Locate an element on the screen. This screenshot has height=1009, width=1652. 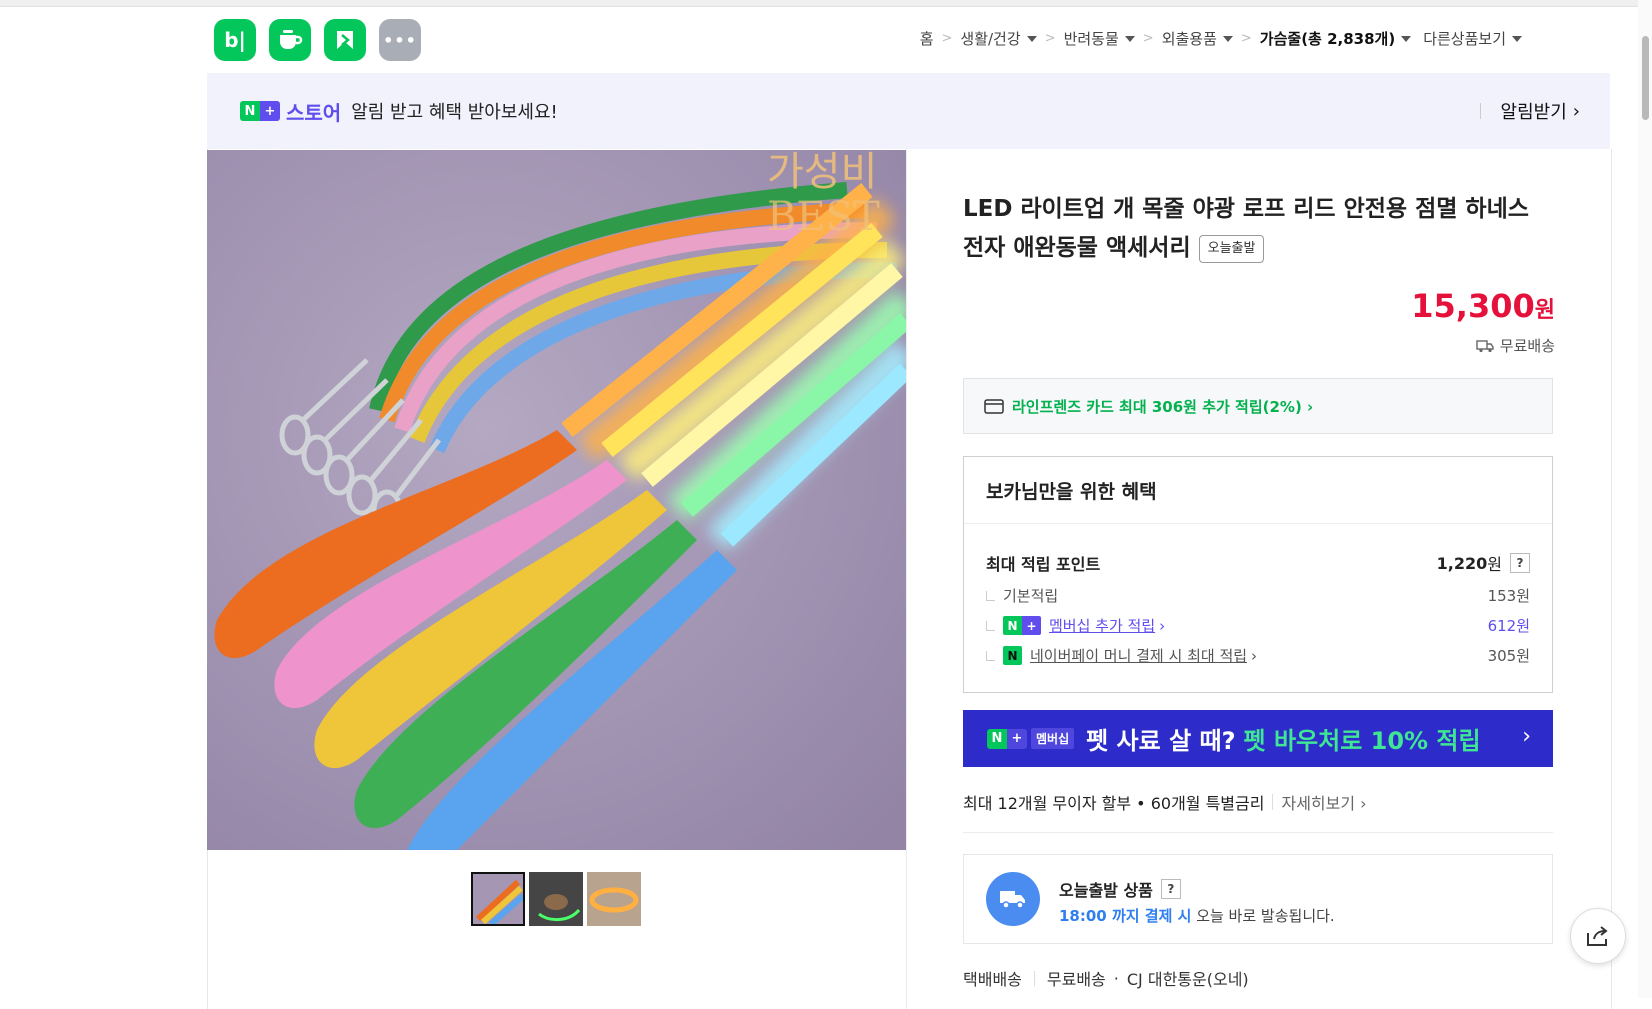
share-icon is located at coordinates (1597, 936).